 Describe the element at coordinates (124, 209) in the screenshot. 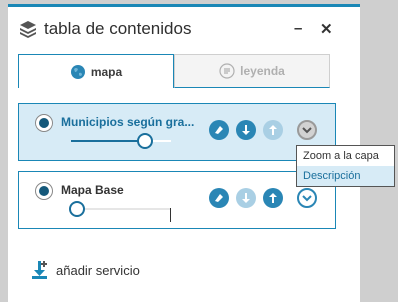

I see `opacity-slider-track` at that location.